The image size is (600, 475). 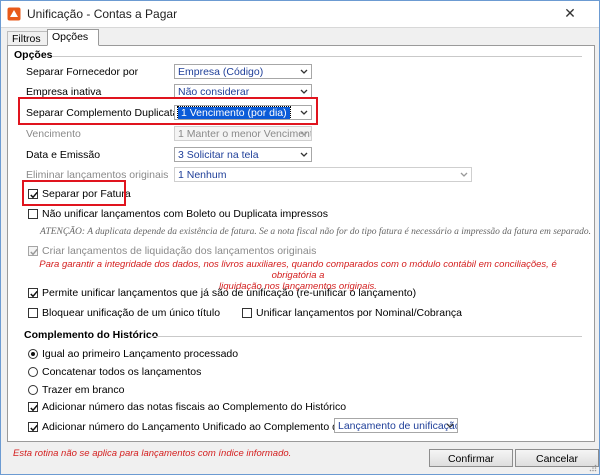 I want to click on highlight-box-complemento, so click(x=168, y=111).